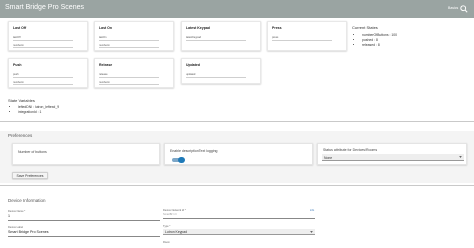 The image size is (474, 248). What do you see at coordinates (328, 157) in the screenshot?
I see `status-attr-value: None` at bounding box center [328, 157].